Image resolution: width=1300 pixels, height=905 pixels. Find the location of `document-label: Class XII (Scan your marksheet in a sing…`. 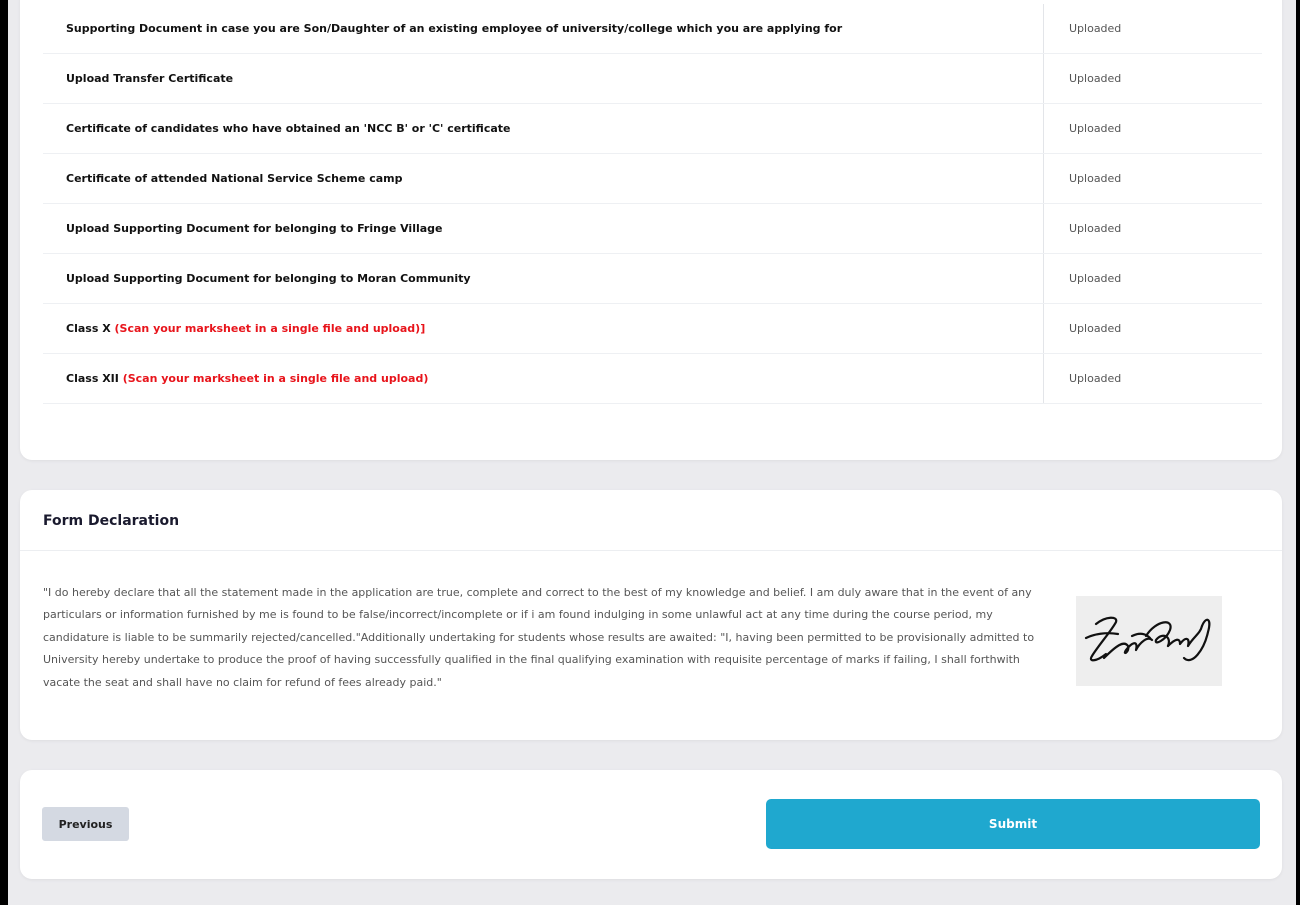

document-label: Class XII (Scan your marksheet in a sing… is located at coordinates (543, 378).